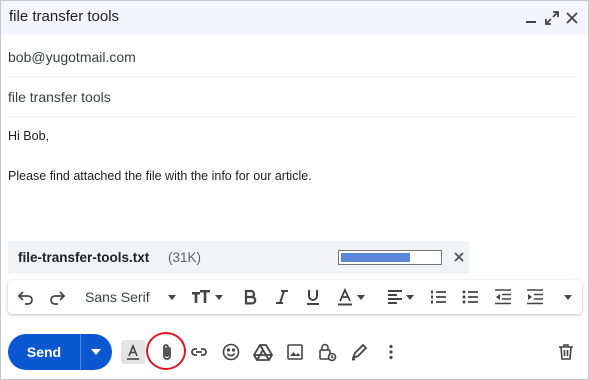 The image size is (589, 380). Describe the element at coordinates (327, 352) in the screenshot. I see `confidential-icon` at that location.